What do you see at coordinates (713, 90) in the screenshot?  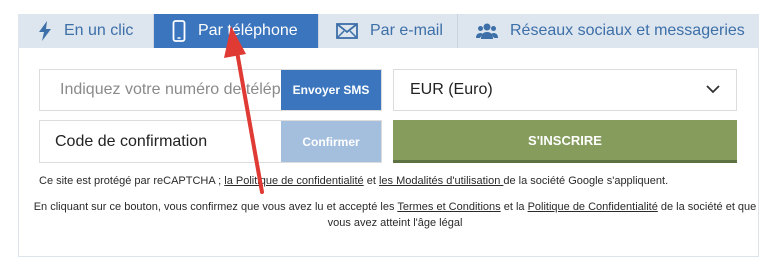 I see `chevron-down-icon` at bounding box center [713, 90].